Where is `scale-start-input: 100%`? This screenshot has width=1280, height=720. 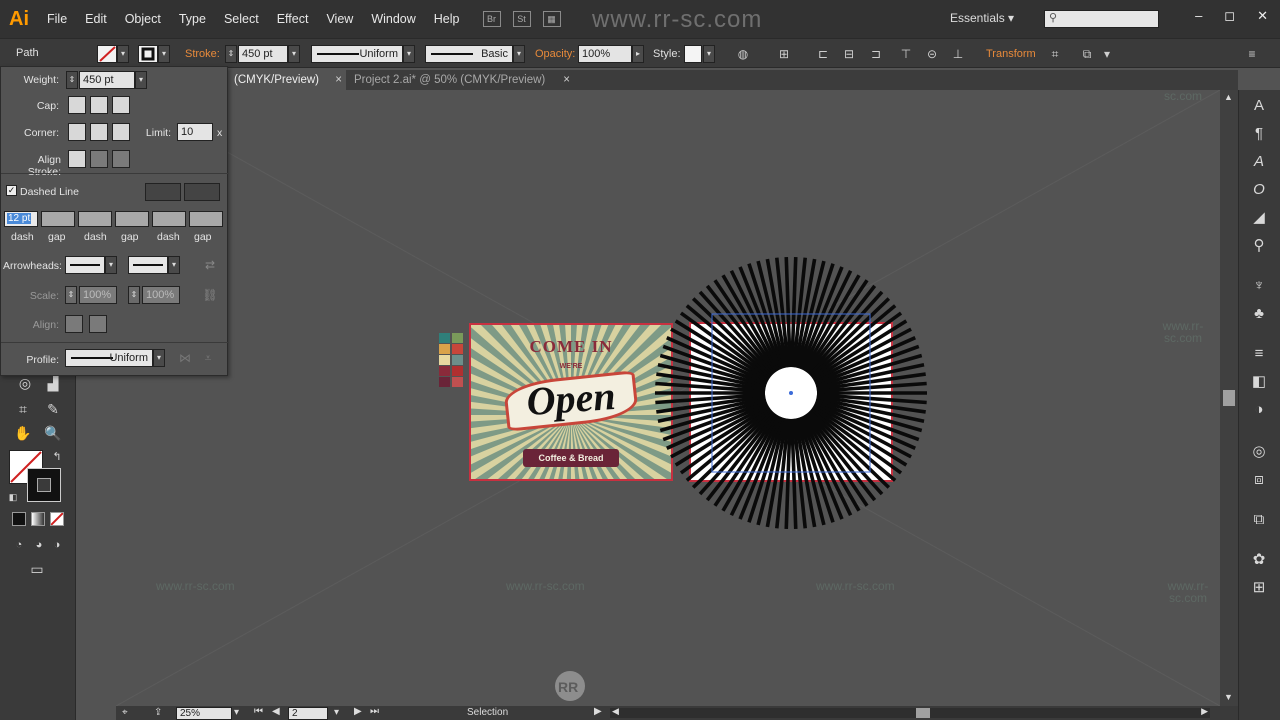 scale-start-input: 100% is located at coordinates (98, 295).